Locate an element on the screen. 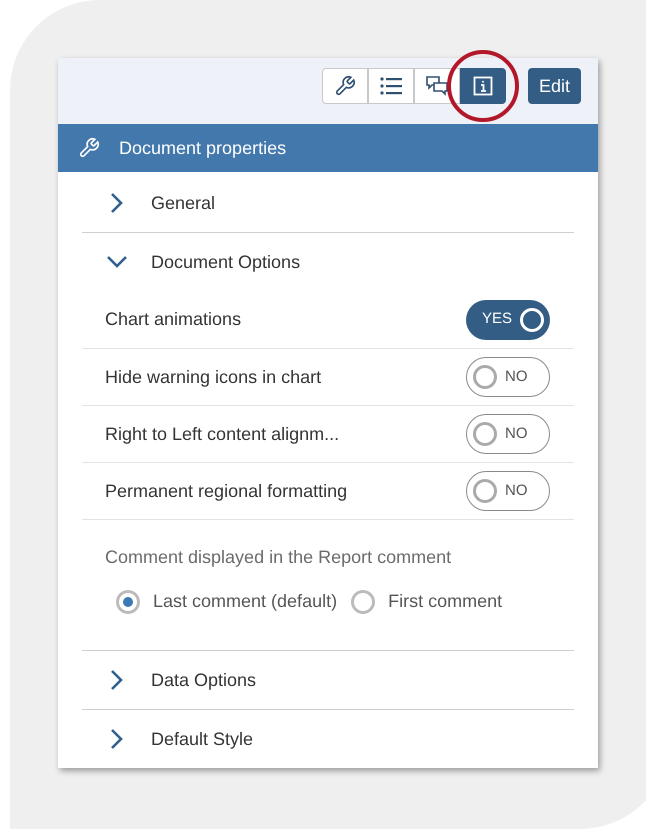 This screenshot has width=646, height=829. section-header: Default Style is located at coordinates (328, 739).